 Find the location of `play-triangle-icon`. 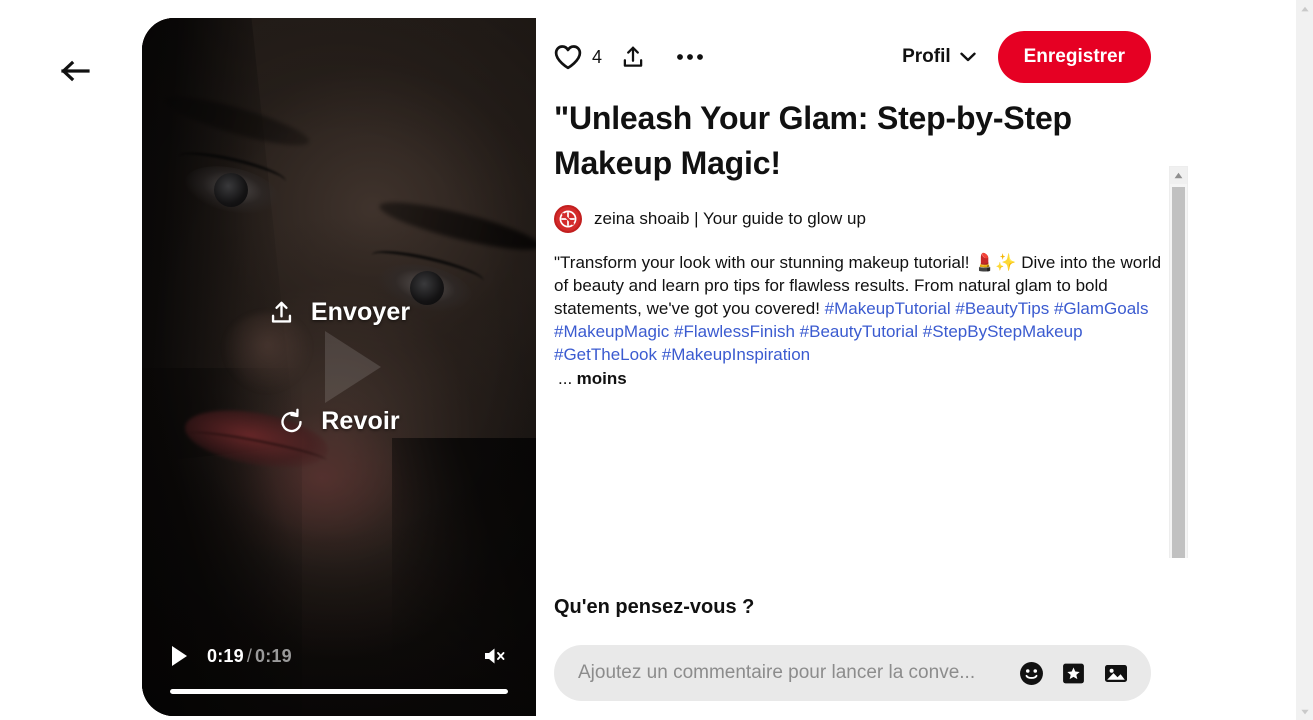

play-triangle-icon is located at coordinates (353, 367).